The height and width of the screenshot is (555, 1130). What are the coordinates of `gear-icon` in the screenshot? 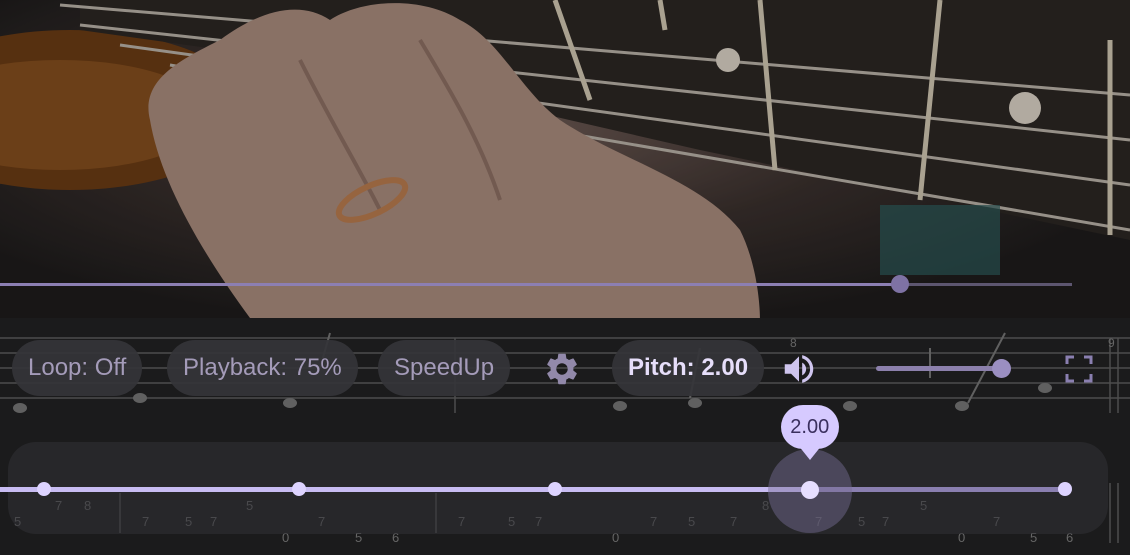 It's located at (562, 369).